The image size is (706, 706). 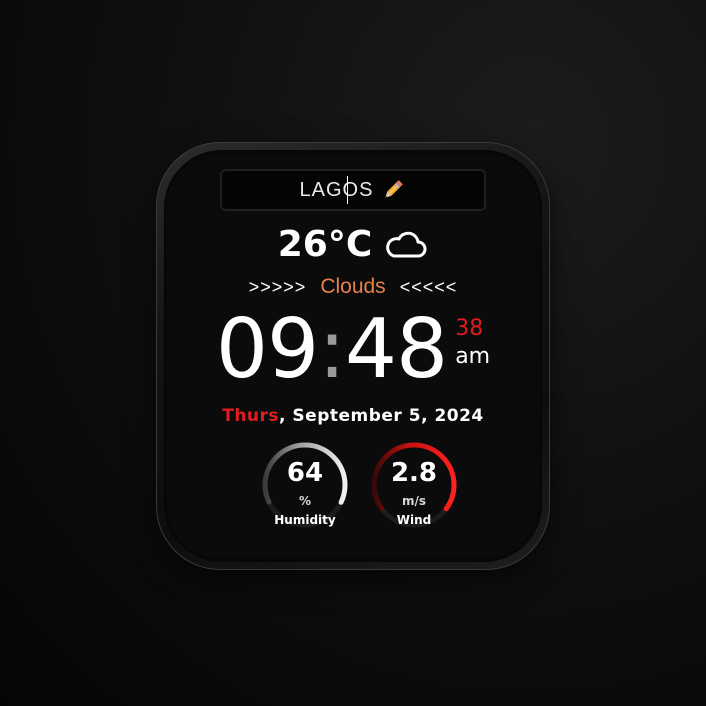 I want to click on arrows-left: >>>>>, so click(x=277, y=286).